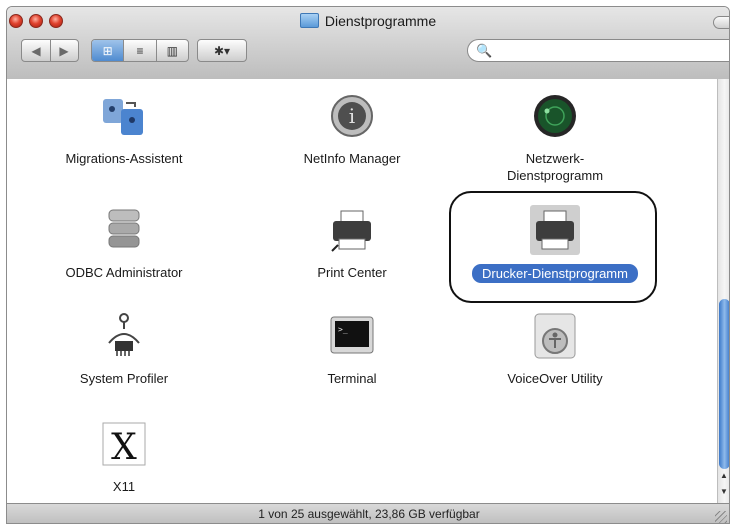 The height and width of the screenshot is (524, 730). I want to click on netinfo-manager-icon: i, so click(352, 116).